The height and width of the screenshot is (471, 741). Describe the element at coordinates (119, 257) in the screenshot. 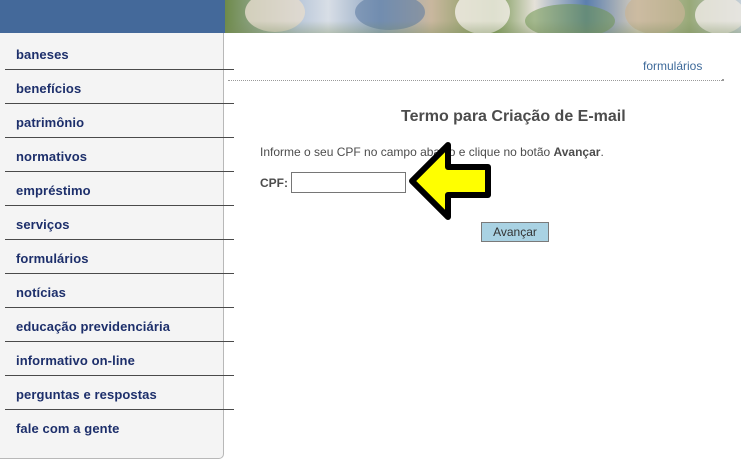

I see `sidebar-item-formularios: formulários` at that location.